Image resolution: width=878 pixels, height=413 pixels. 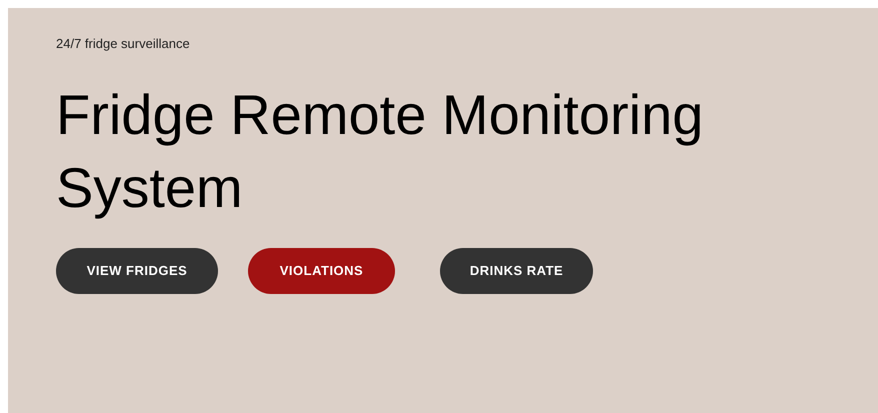 What do you see at coordinates (123, 44) in the screenshot?
I see `tagline: 24/7 fridge surveillance` at bounding box center [123, 44].